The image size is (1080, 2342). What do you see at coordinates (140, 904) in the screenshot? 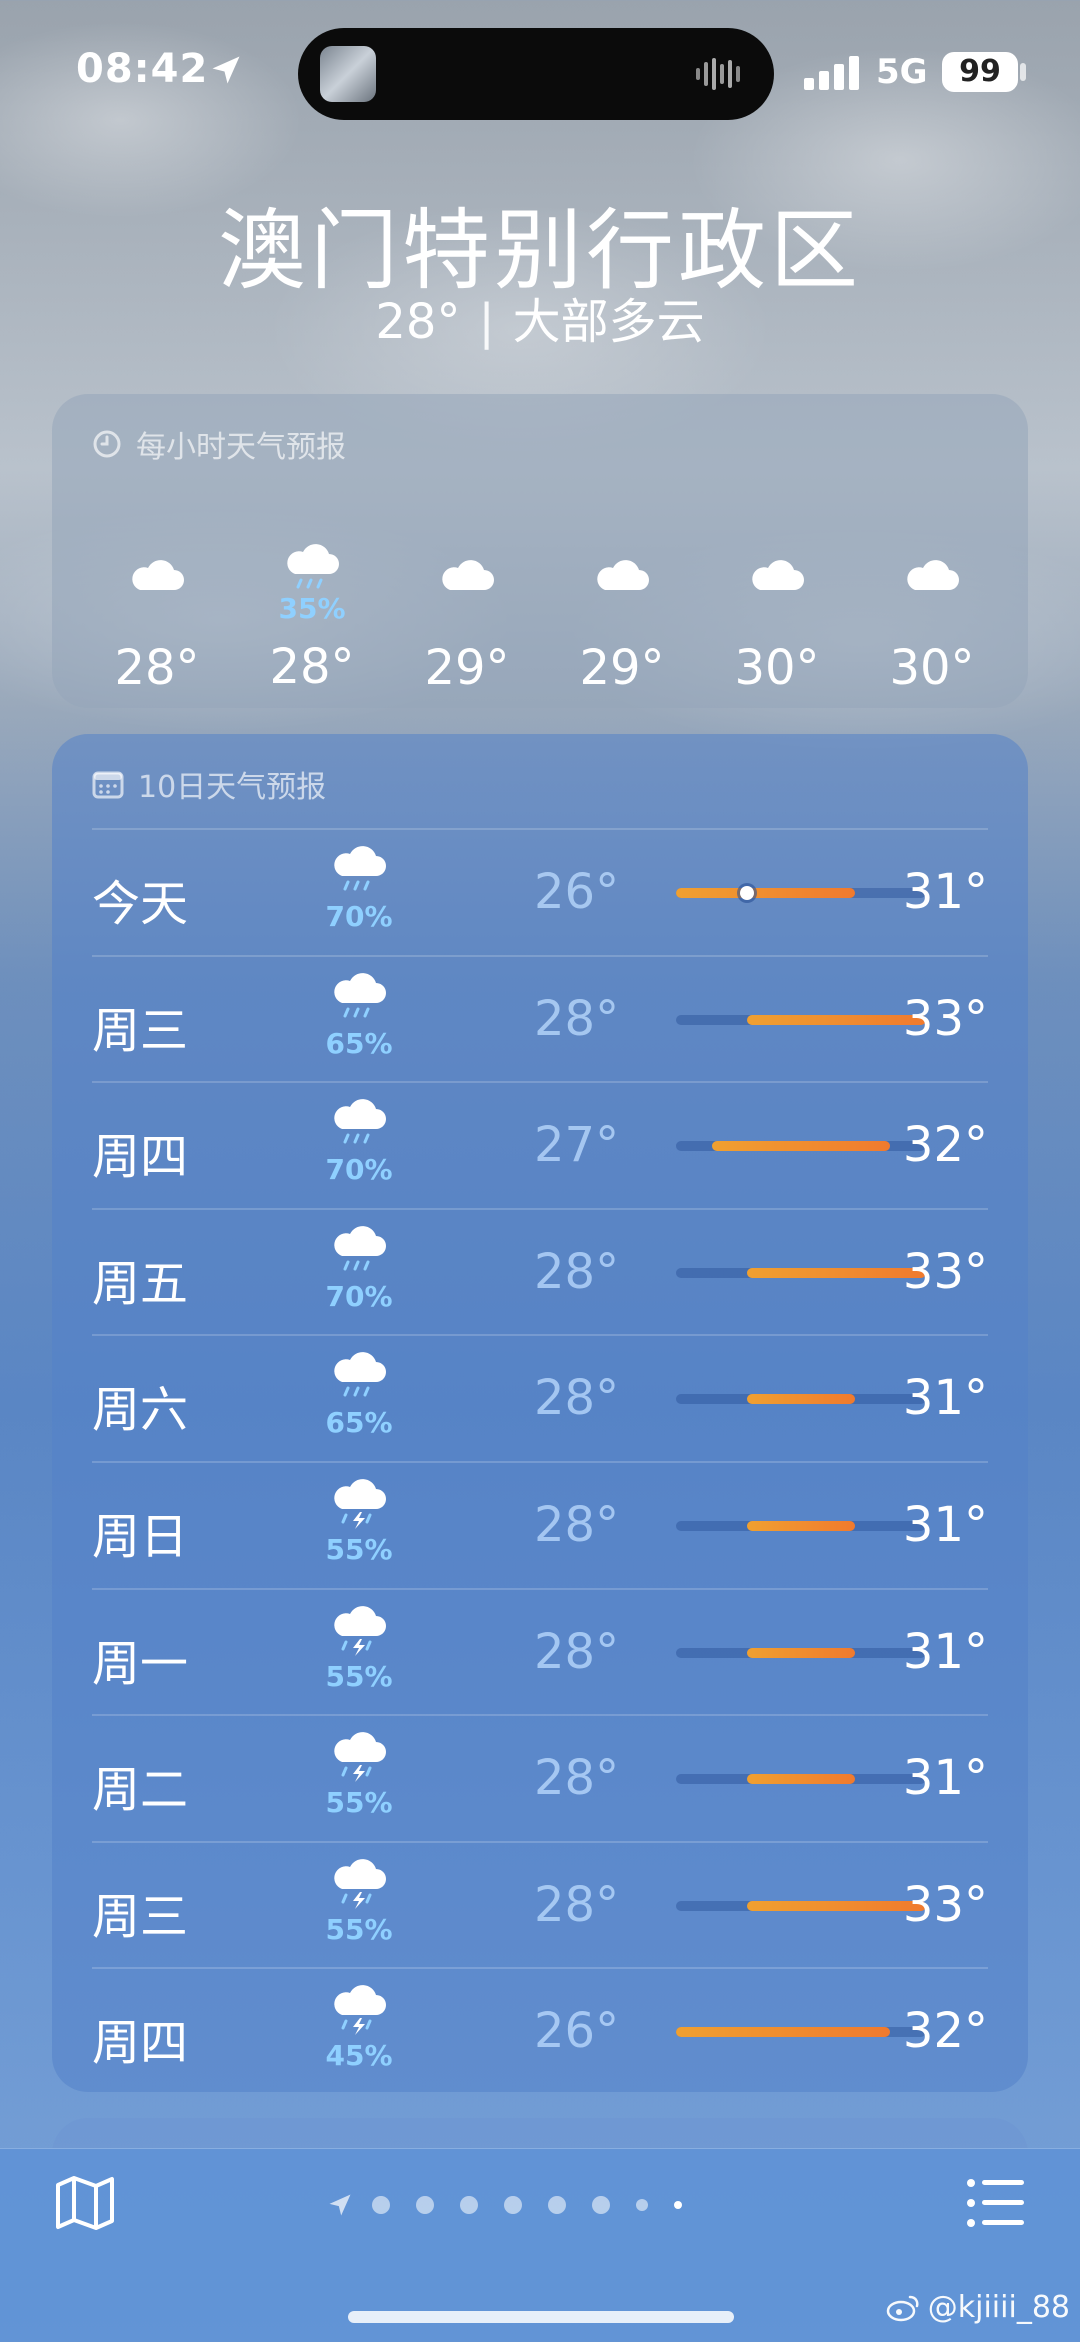
I see `day-name: 今天` at bounding box center [140, 904].